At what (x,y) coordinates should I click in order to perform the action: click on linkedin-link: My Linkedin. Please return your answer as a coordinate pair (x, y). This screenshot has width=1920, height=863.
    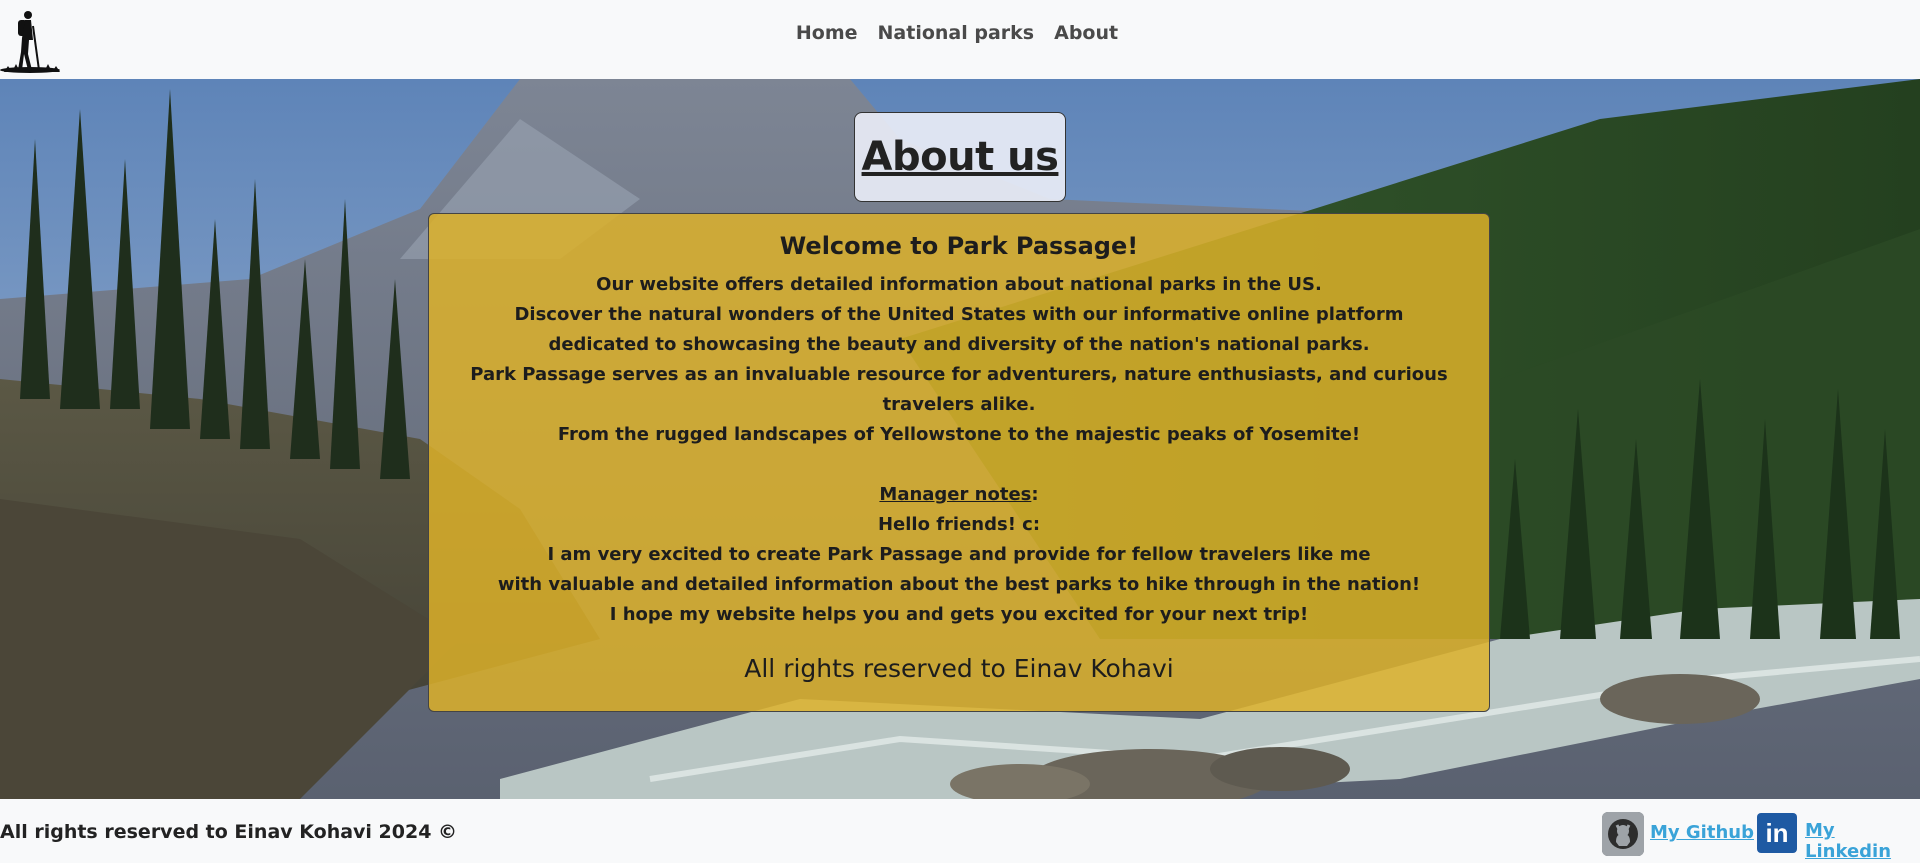
    Looking at the image, I should click on (1862, 841).